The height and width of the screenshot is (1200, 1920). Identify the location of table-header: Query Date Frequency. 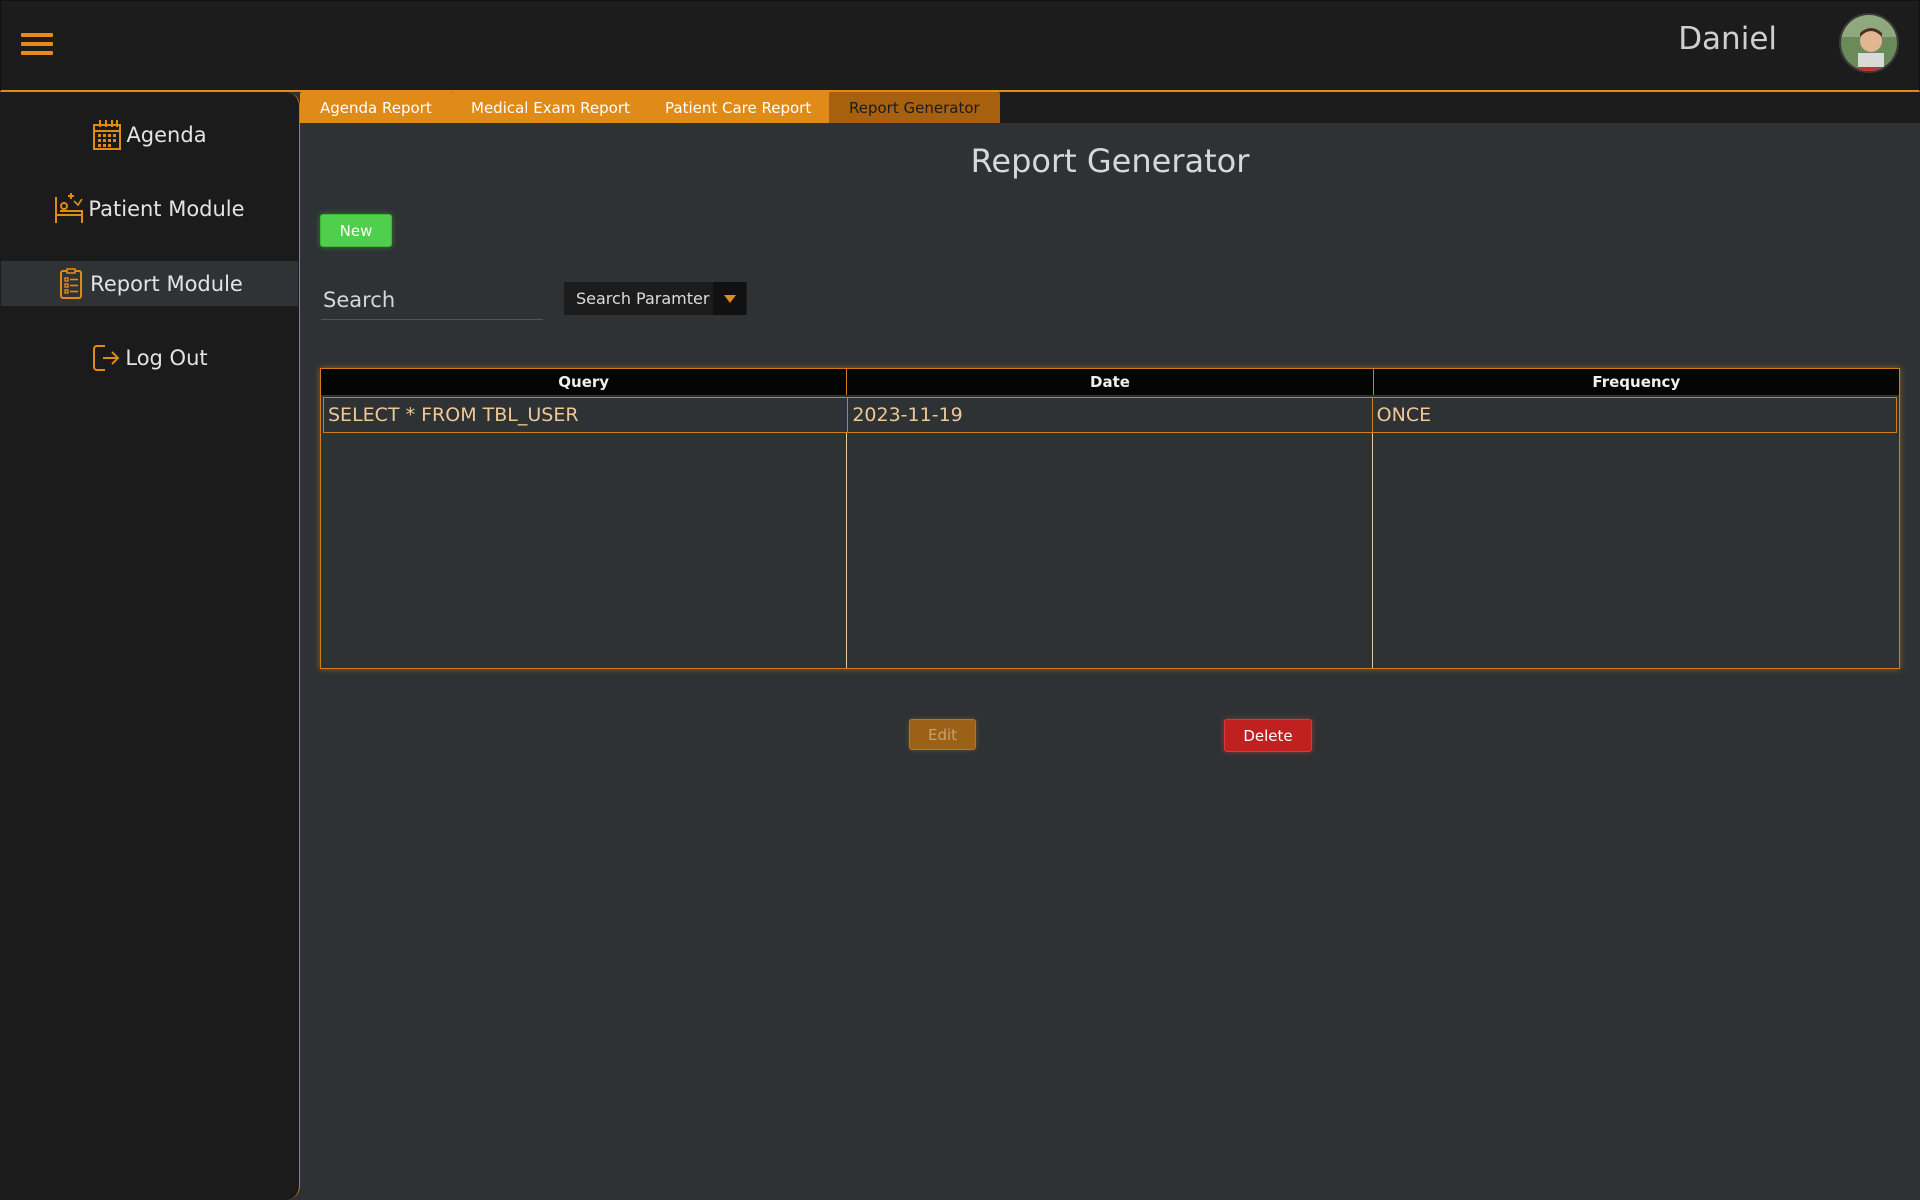
(1110, 382).